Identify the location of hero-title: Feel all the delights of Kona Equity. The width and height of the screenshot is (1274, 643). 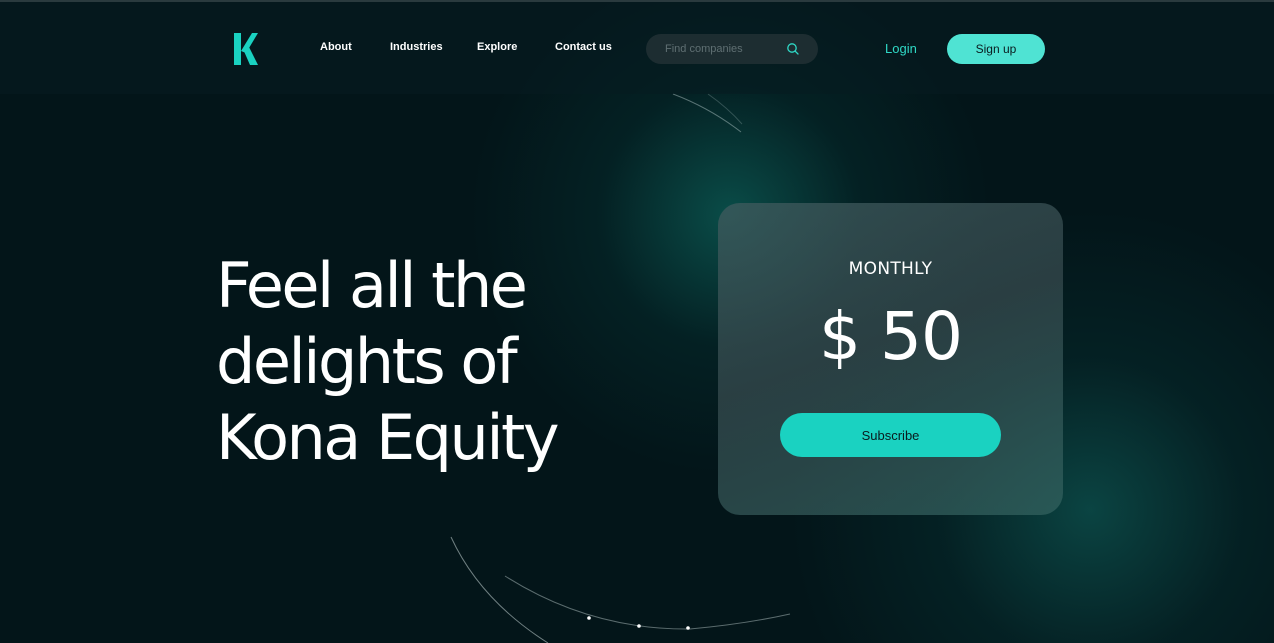
(446, 362).